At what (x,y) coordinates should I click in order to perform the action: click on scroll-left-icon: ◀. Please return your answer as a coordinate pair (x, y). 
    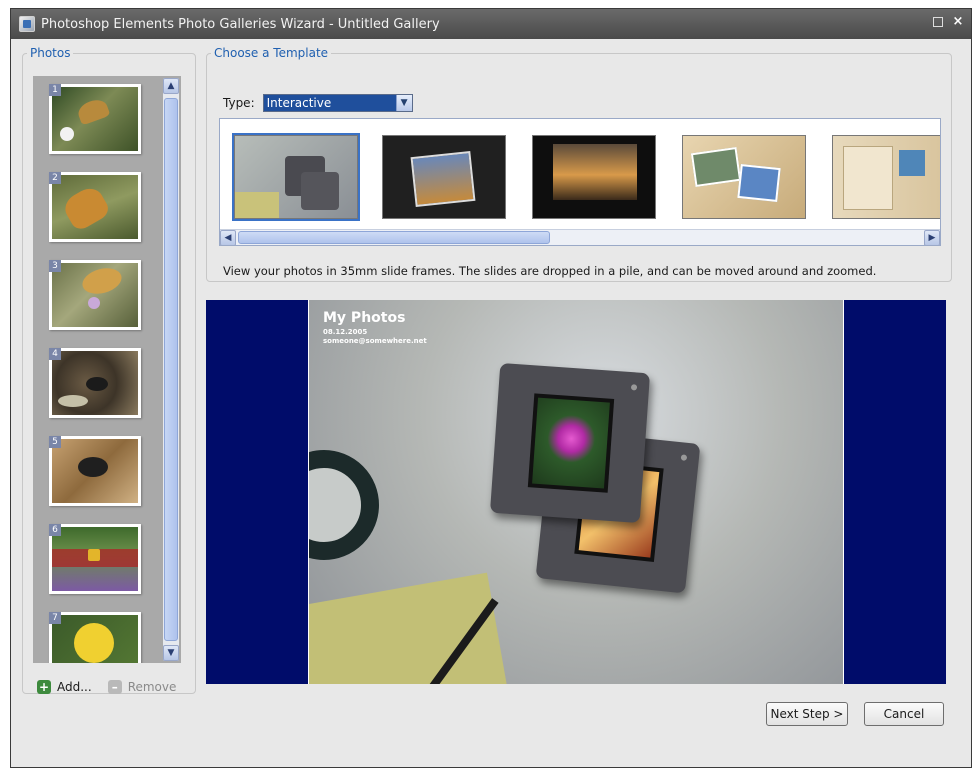
    Looking at the image, I should click on (228, 237).